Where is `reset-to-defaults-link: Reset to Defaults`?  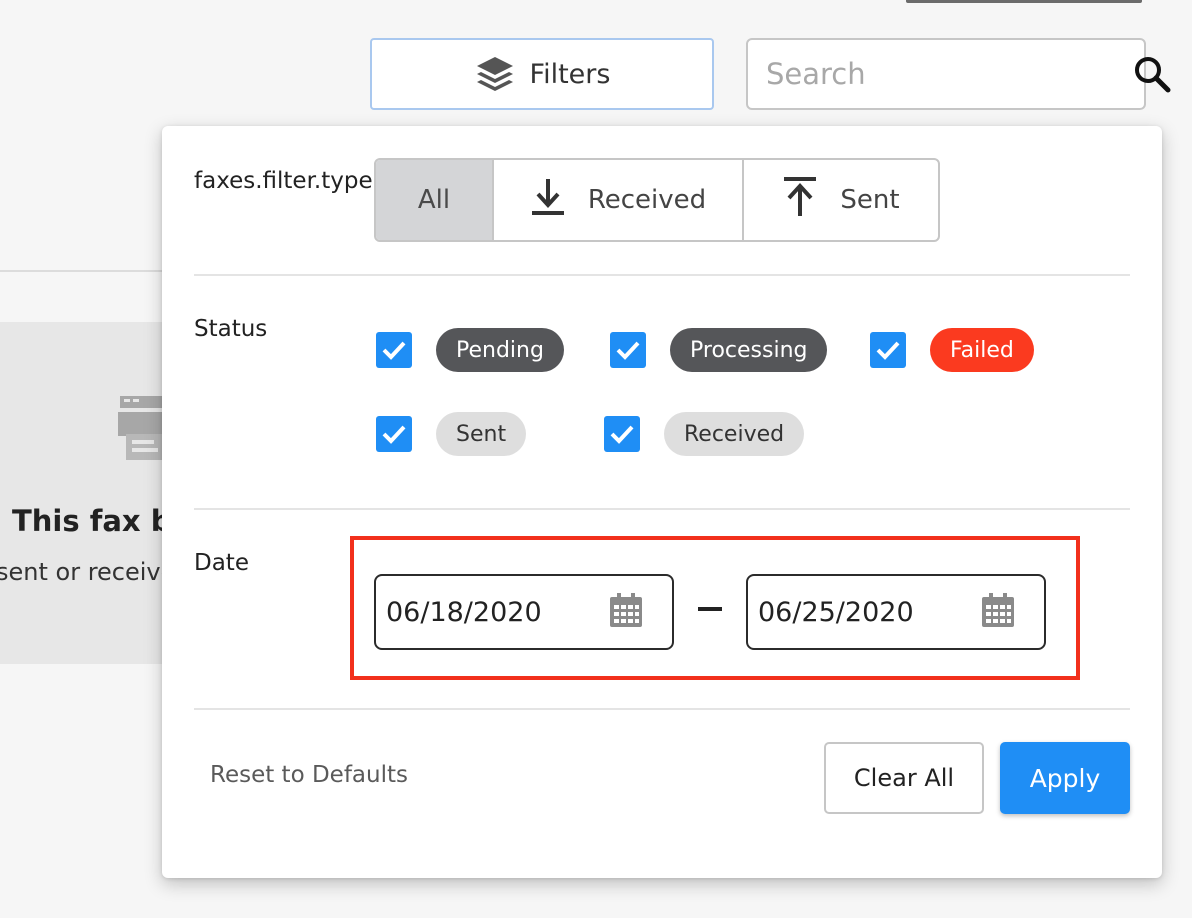
reset-to-defaults-link: Reset to Defaults is located at coordinates (309, 775).